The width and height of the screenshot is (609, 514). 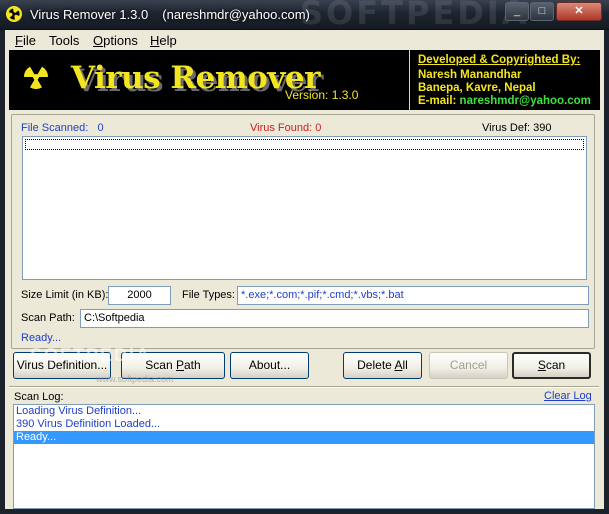 What do you see at coordinates (334, 318) in the screenshot?
I see `scan-path-input: C:\Softpedia` at bounding box center [334, 318].